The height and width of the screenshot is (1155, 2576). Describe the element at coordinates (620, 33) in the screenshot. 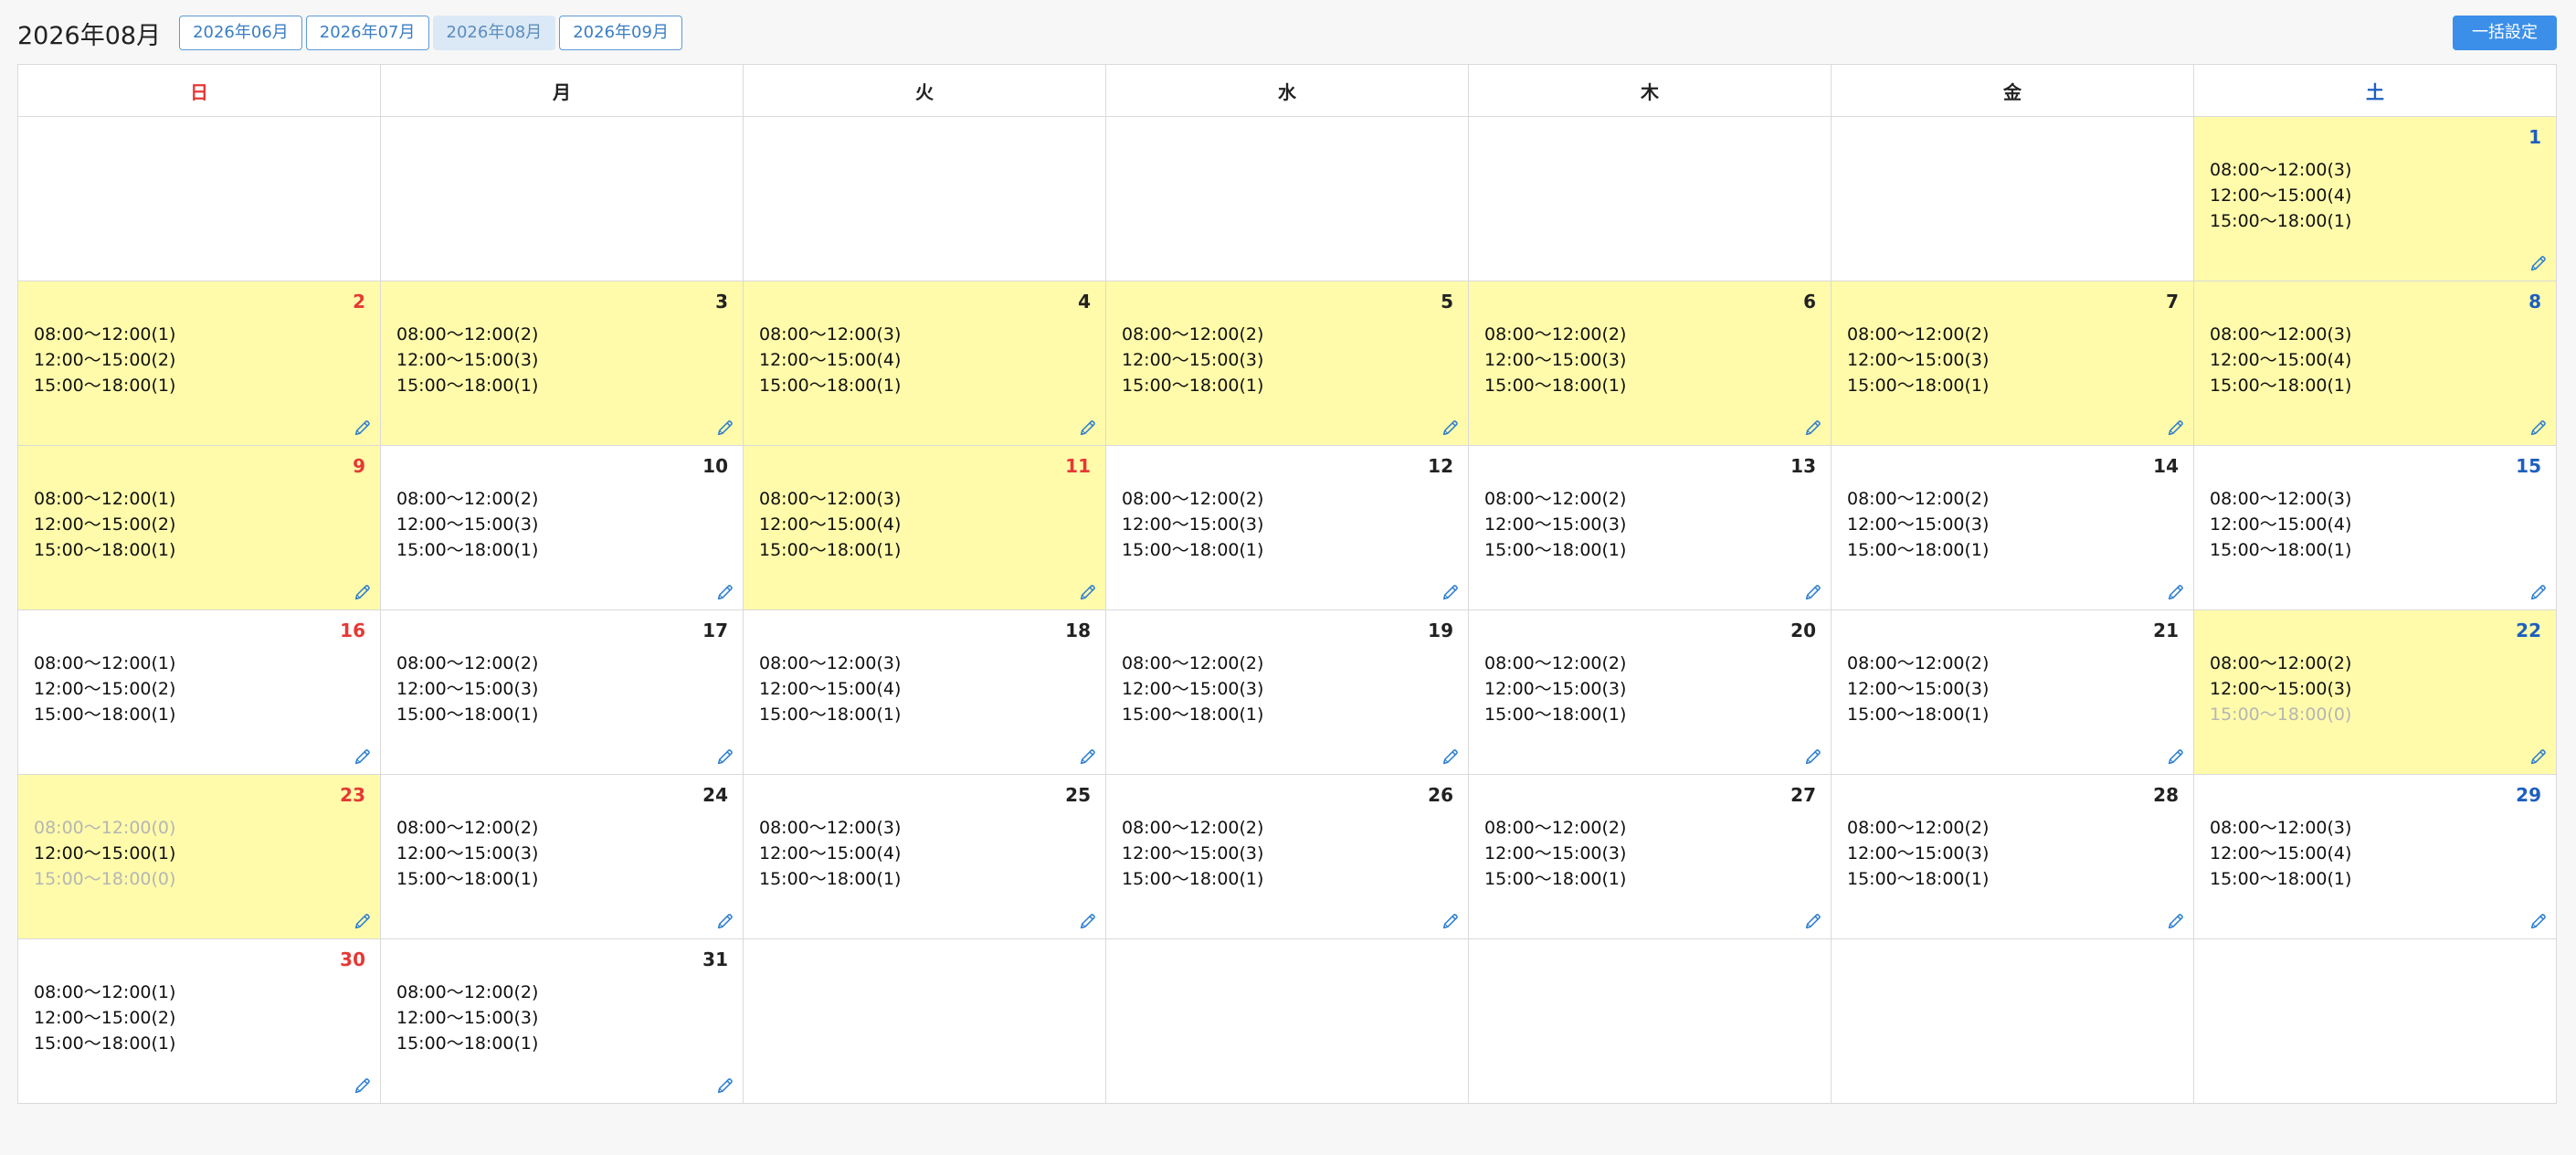

I see `month-button-2026-09: 2026年09月` at that location.